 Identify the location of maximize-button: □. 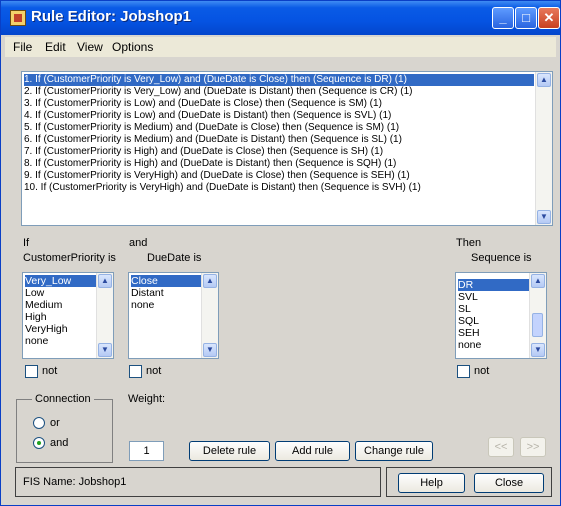
(526, 18).